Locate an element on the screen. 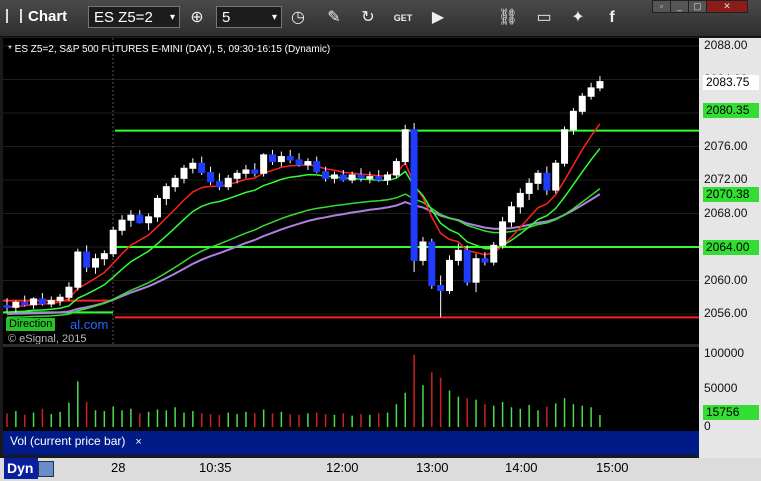 This screenshot has height=481, width=761. volume-close-icon: × is located at coordinates (138, 442).